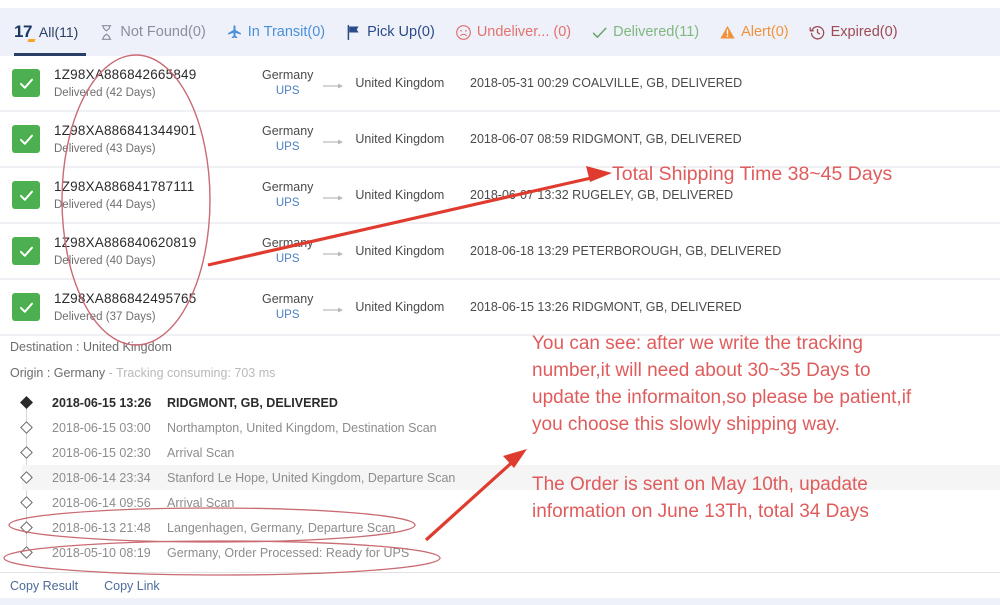 The height and width of the screenshot is (605, 1000). I want to click on tracking-number: 1Z98XA886840620819, so click(158, 243).